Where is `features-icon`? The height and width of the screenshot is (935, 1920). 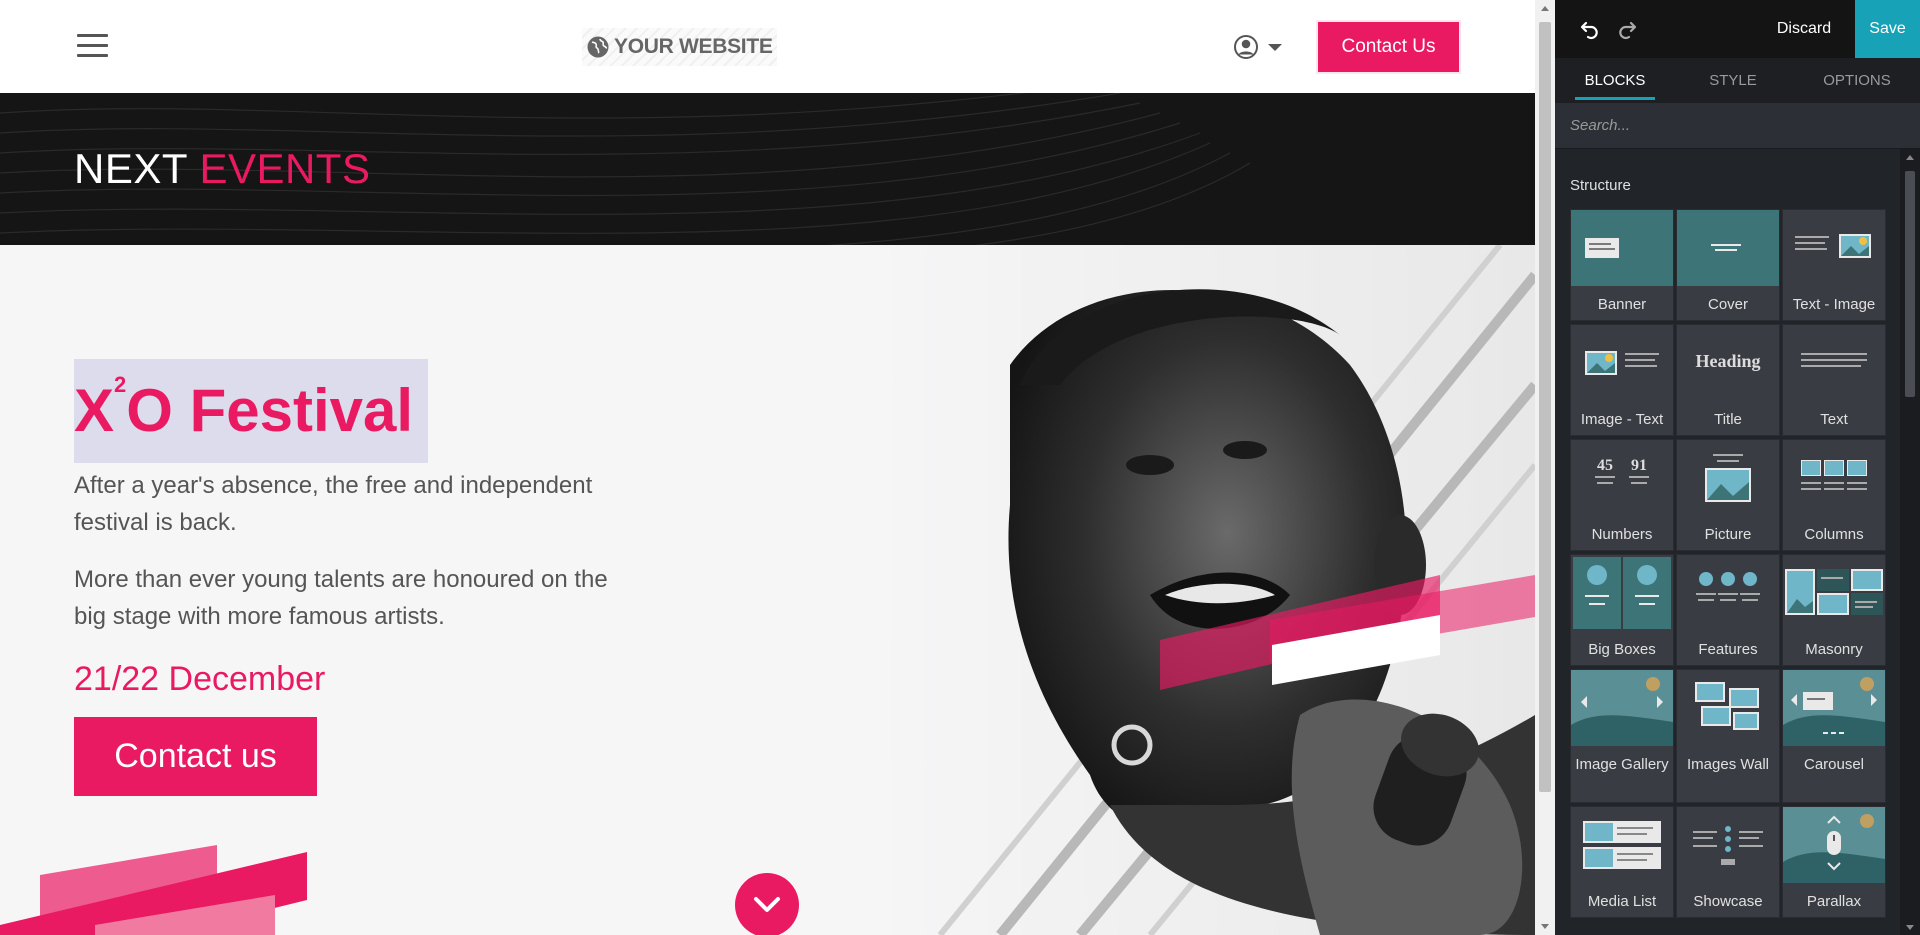 features-icon is located at coordinates (1728, 593).